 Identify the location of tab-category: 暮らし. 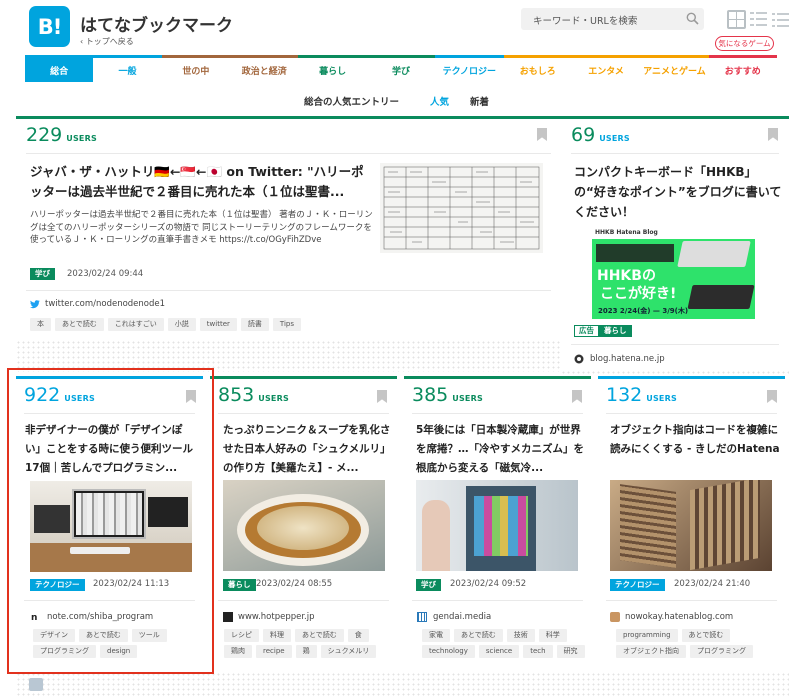
(332, 68).